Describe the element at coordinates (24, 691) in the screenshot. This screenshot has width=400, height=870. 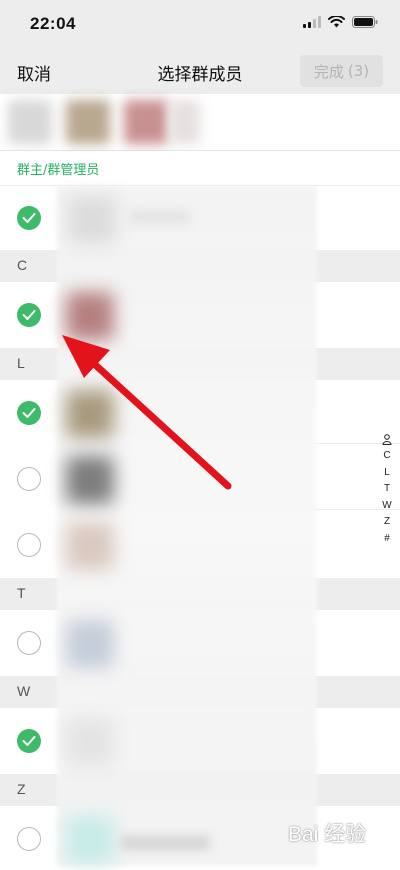
I see `section-letter: W` at that location.